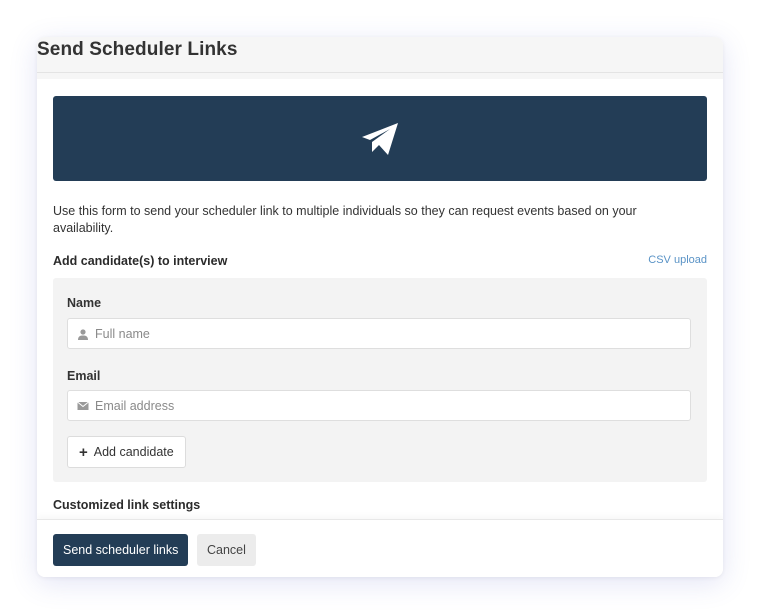  I want to click on envelope-icon, so click(83, 406).